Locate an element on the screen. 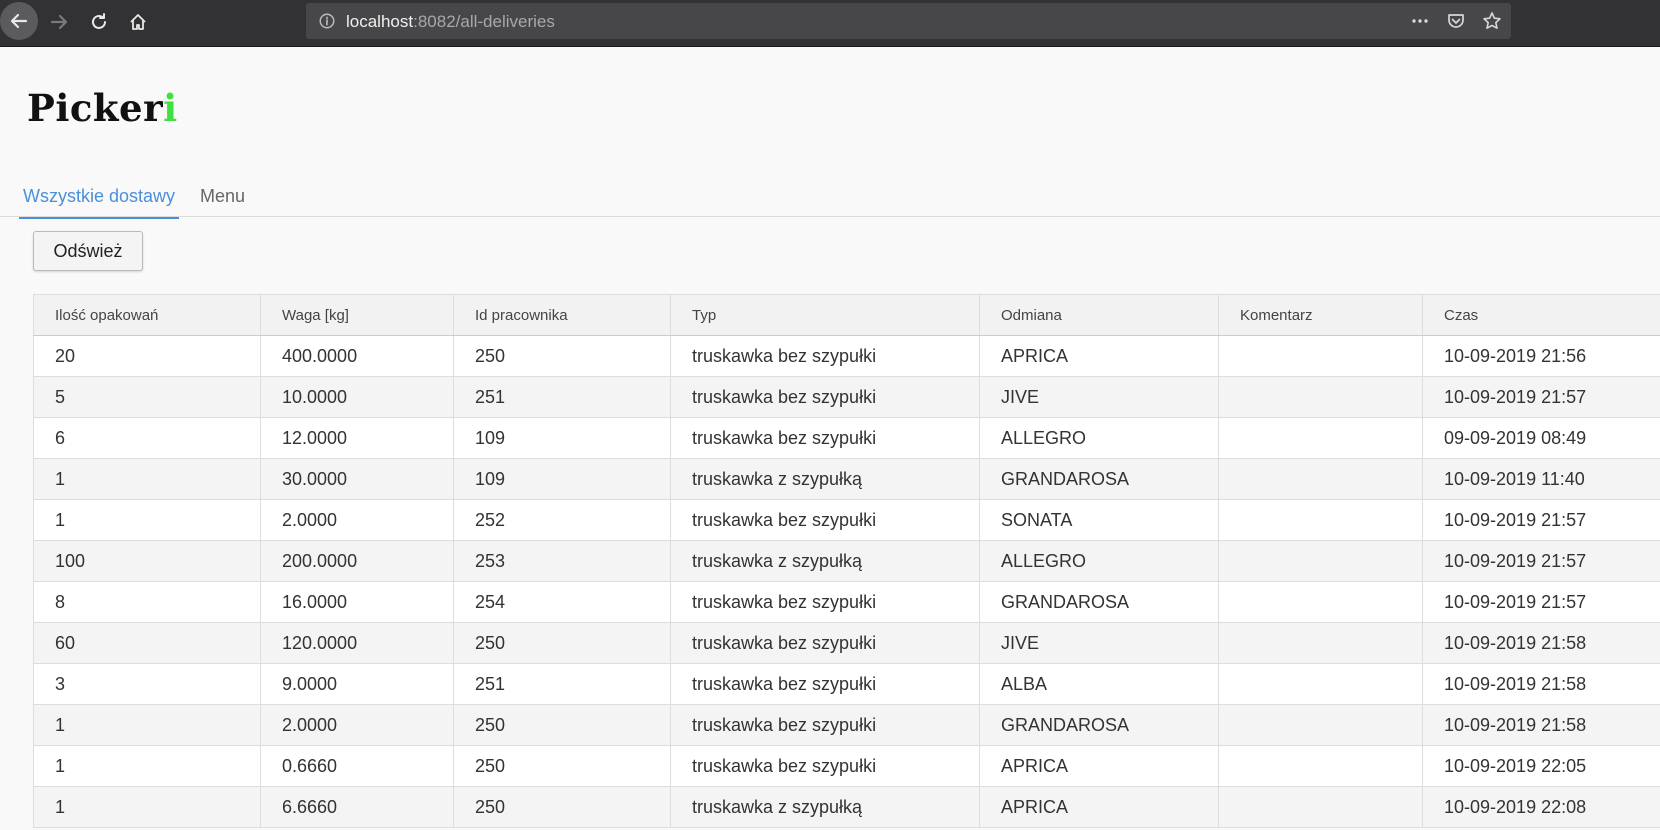 Image resolution: width=1660 pixels, height=830 pixels. table-cell: 10-09-2019 11:40 is located at coordinates (1541, 479).